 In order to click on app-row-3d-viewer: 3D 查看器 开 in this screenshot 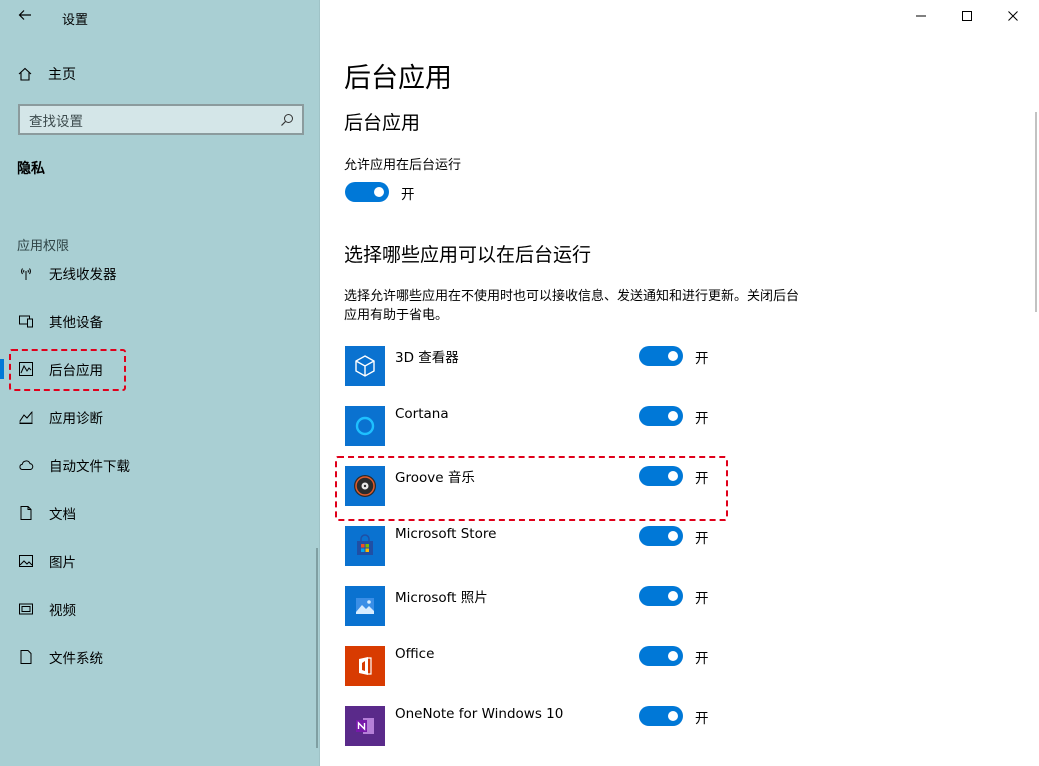, I will do `click(535, 366)`.